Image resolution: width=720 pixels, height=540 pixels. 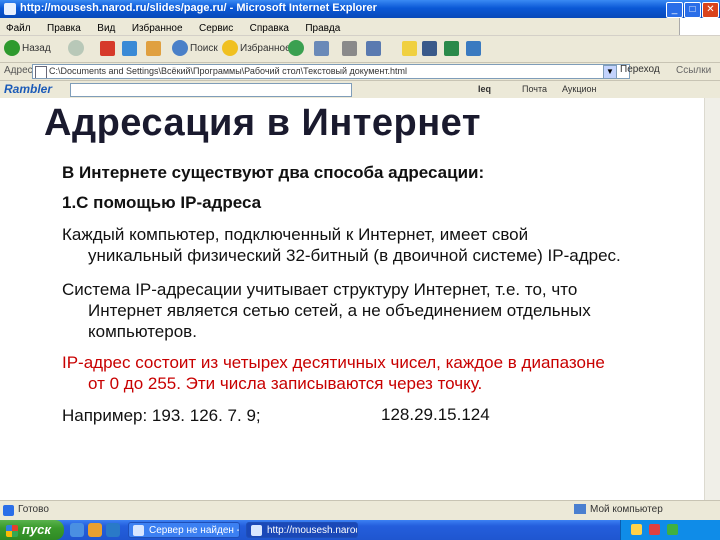 I want to click on menu-file: Файл, so click(x=18, y=27).